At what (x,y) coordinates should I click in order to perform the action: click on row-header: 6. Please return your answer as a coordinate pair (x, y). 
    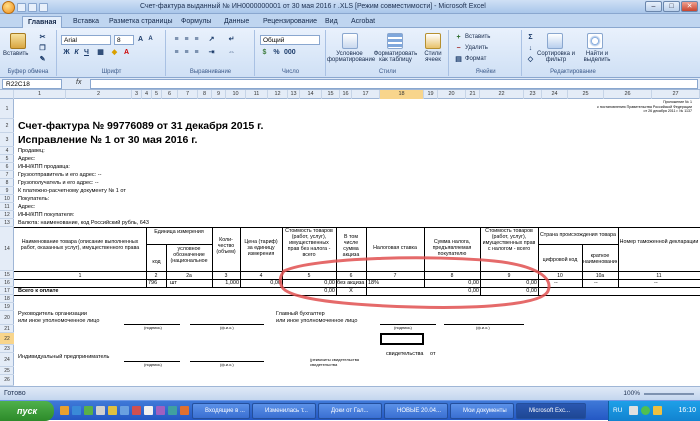
    Looking at the image, I should click on (7, 167).